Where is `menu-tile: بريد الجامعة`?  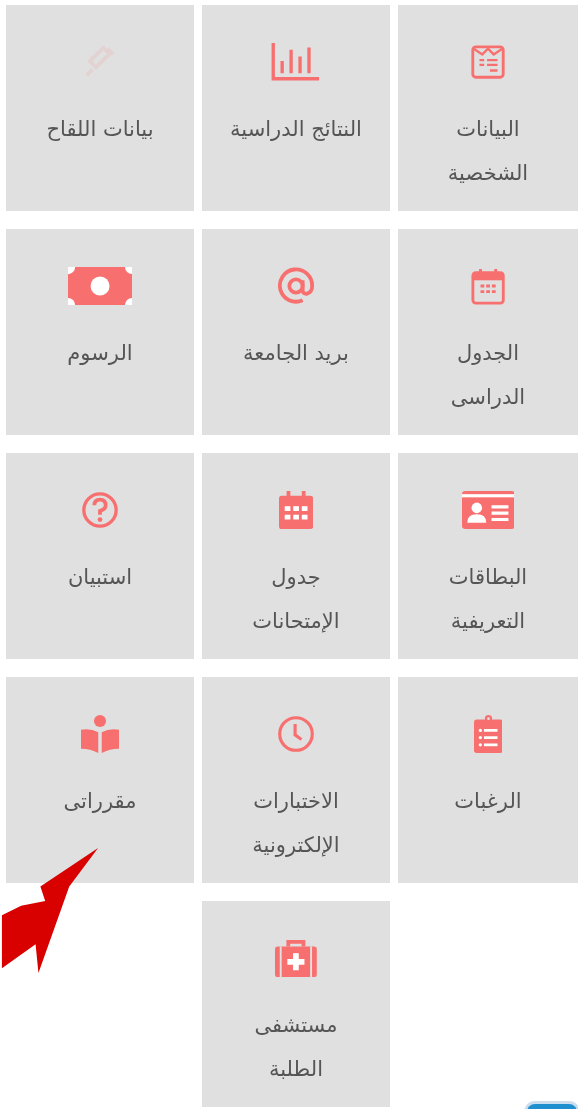 menu-tile: بريد الجامعة is located at coordinates (296, 332).